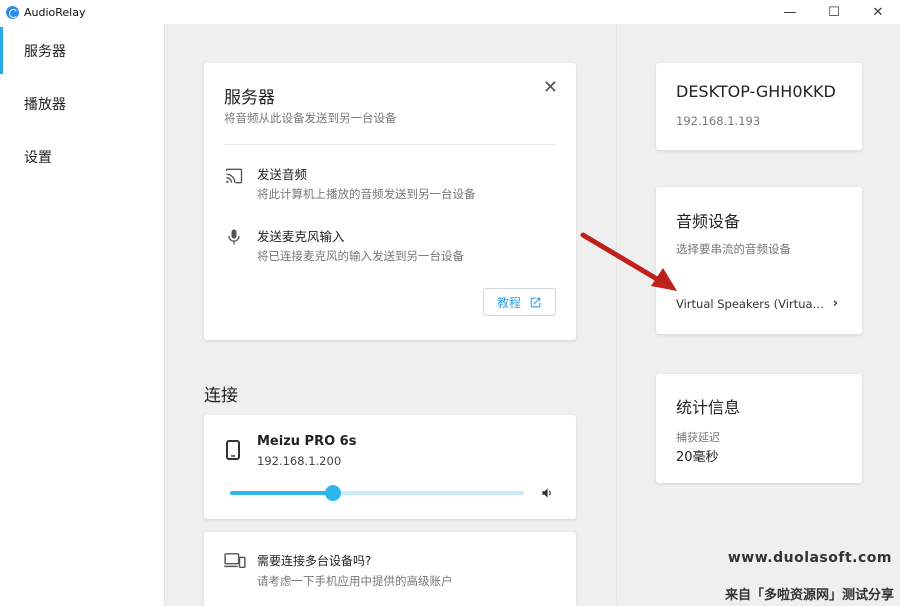 The image size is (900, 606). What do you see at coordinates (790, 12) in the screenshot?
I see `minimize-button: —` at bounding box center [790, 12].